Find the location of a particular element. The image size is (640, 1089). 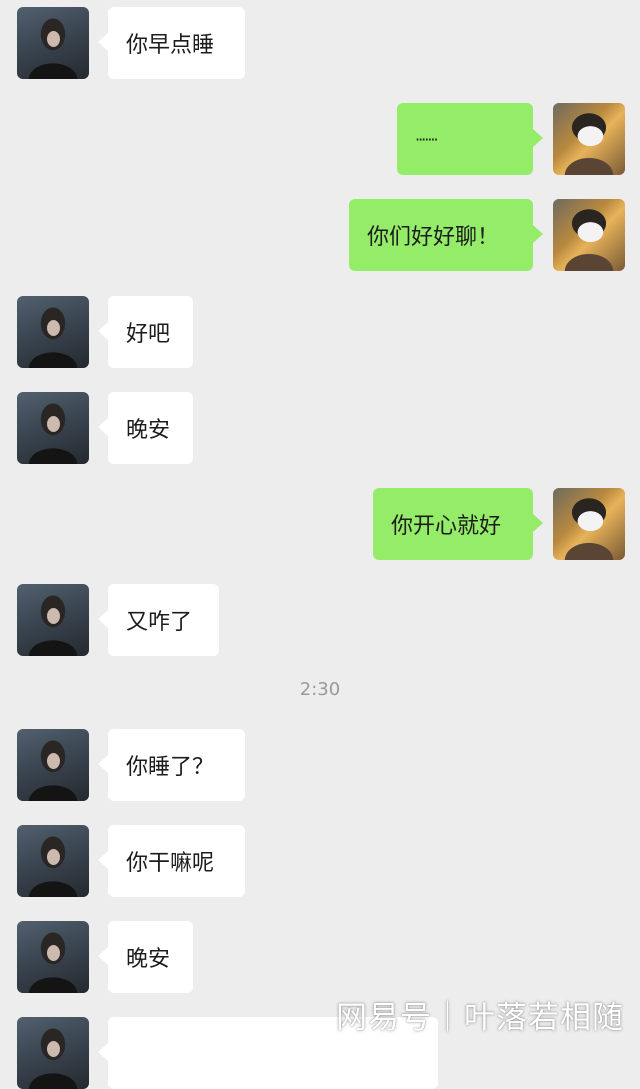

message-text: 你开心就好 is located at coordinates (446, 526).